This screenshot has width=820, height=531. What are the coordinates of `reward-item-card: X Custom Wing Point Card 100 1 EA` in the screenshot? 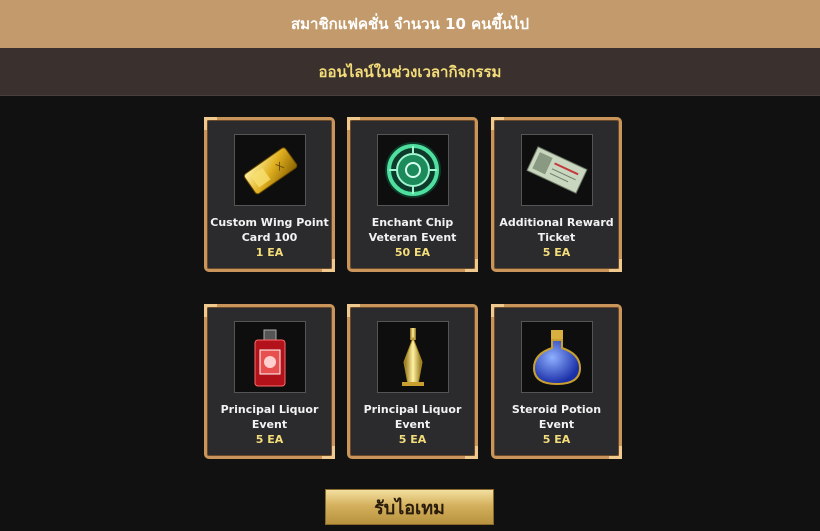 It's located at (269, 194).